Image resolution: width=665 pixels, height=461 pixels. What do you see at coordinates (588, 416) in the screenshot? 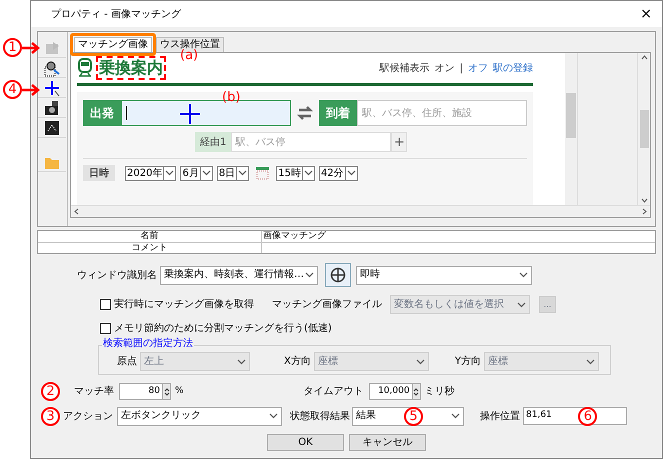
I see `annotation-number: 6` at bounding box center [588, 416].